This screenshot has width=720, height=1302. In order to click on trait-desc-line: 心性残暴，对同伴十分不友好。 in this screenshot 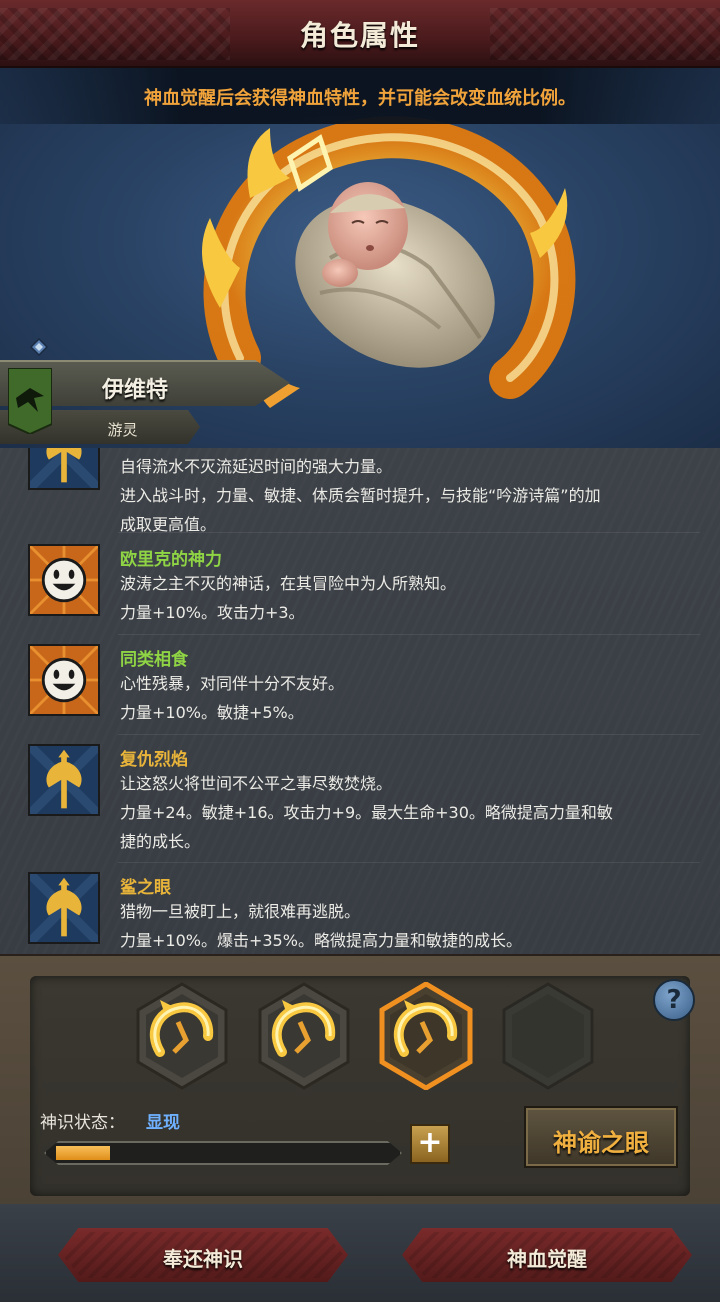, I will do `click(232, 683)`.